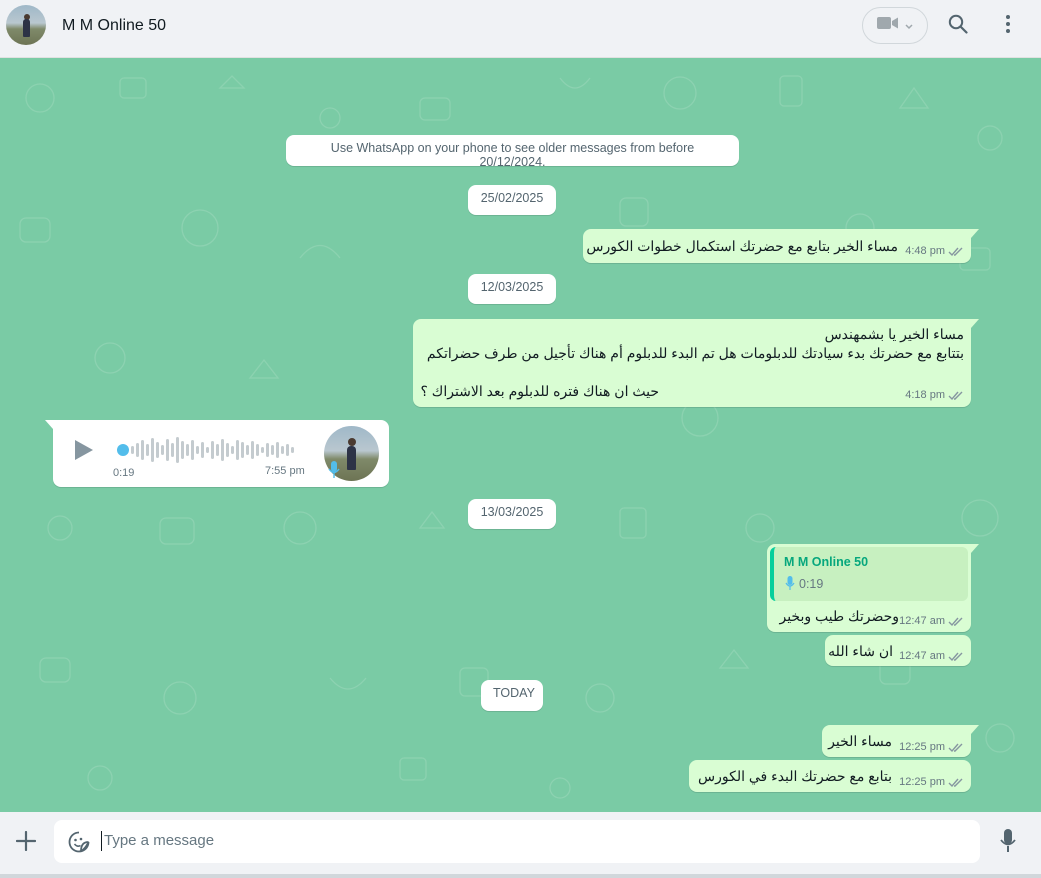  What do you see at coordinates (26, 25) in the screenshot?
I see `contact-avatar` at bounding box center [26, 25].